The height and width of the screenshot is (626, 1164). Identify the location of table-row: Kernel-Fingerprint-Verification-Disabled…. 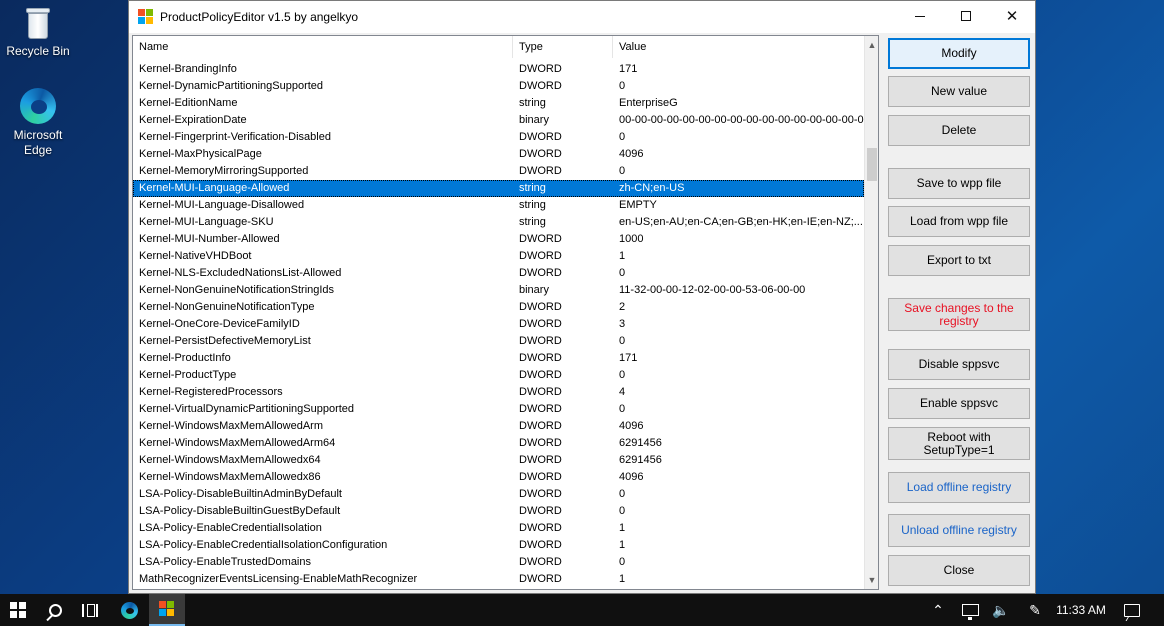
(498, 137).